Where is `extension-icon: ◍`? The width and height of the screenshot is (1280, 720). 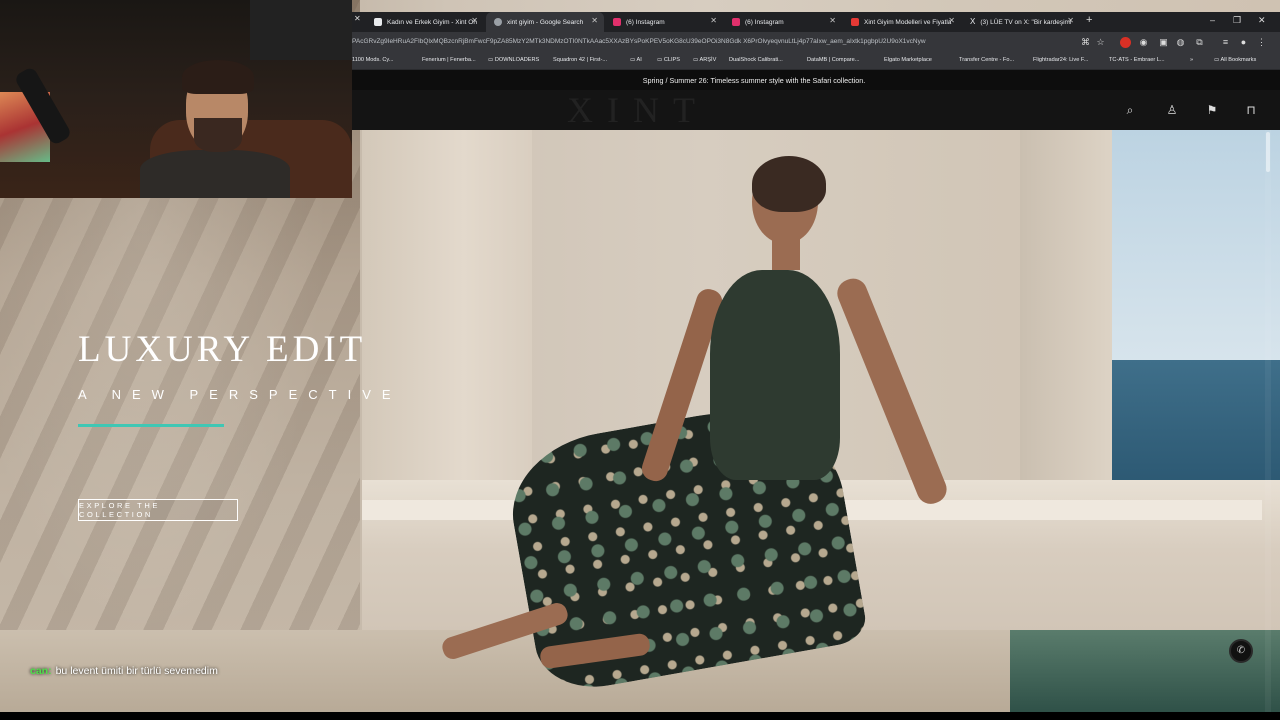
extension-icon: ◍ is located at coordinates (1180, 42).